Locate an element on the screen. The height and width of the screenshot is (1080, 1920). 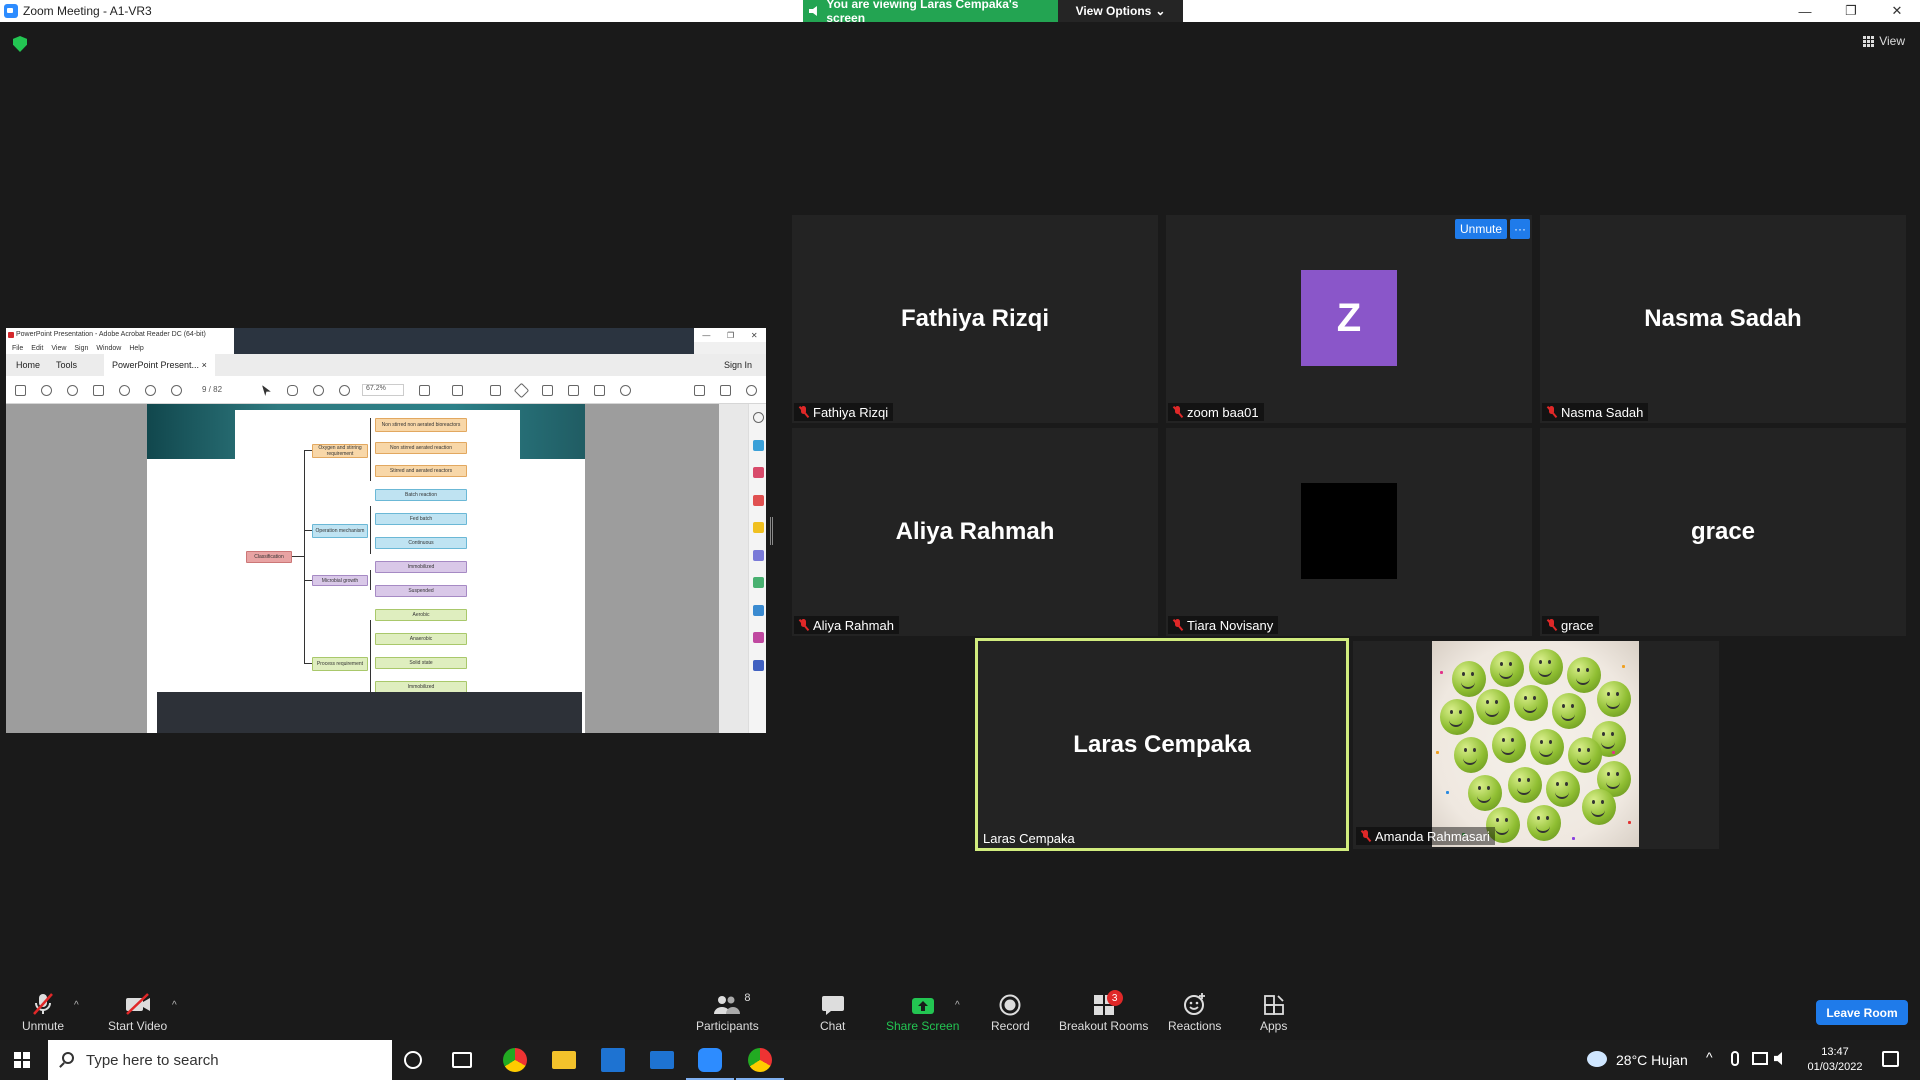
shared-restore-icon: ❐ is located at coordinates (731, 335).